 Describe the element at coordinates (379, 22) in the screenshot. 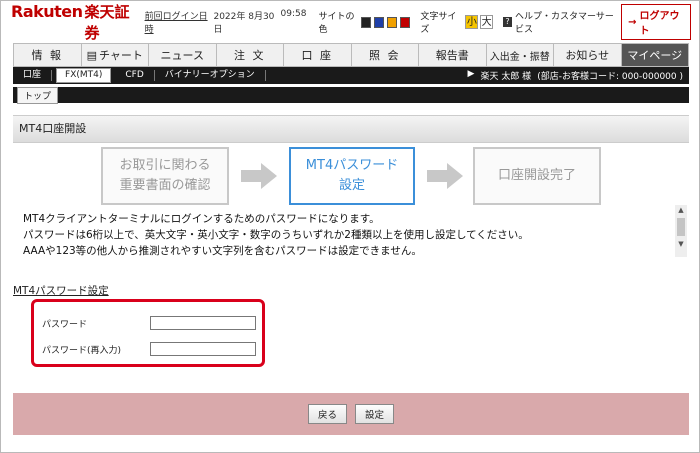

I see `site-color-swatch-blue` at that location.